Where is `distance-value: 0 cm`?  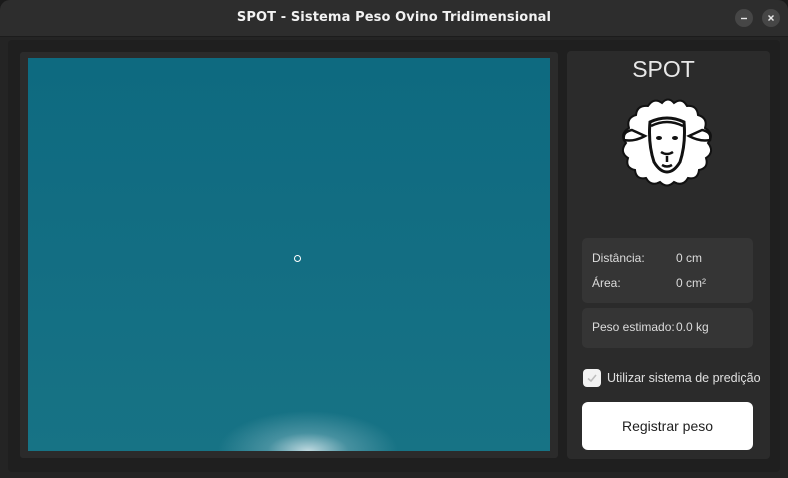 distance-value: 0 cm is located at coordinates (689, 258).